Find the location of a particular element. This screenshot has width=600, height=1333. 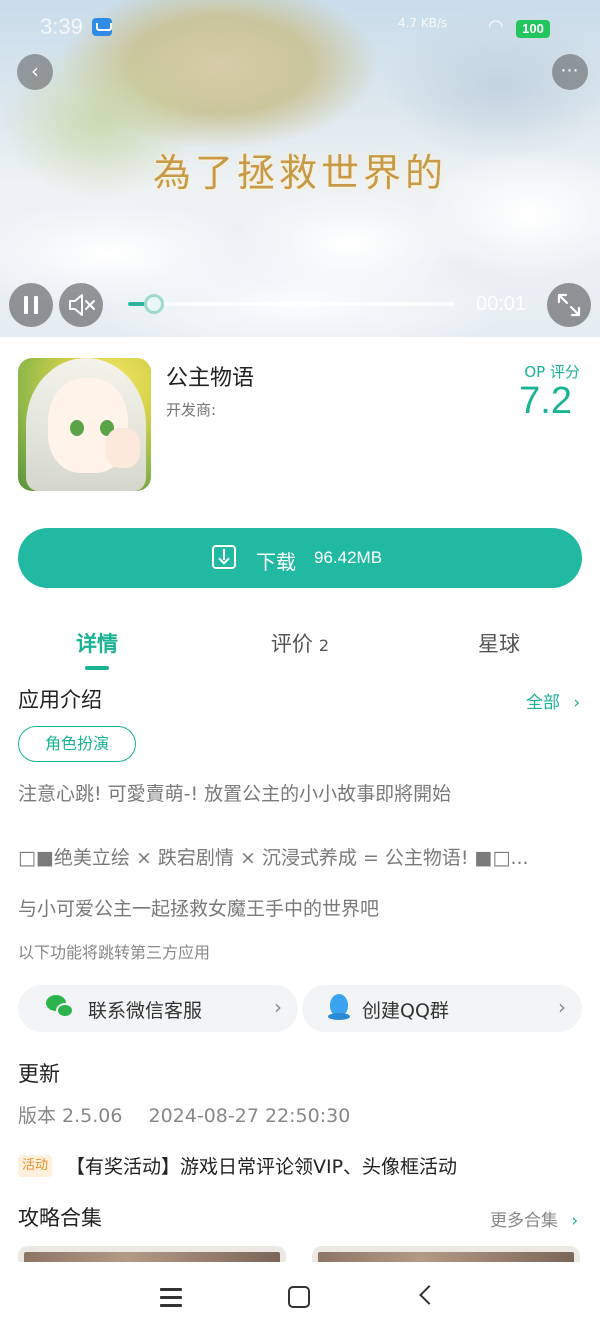

version-info: 版本 2.5.06 2024-08-27 22:50:30 is located at coordinates (184, 1114).